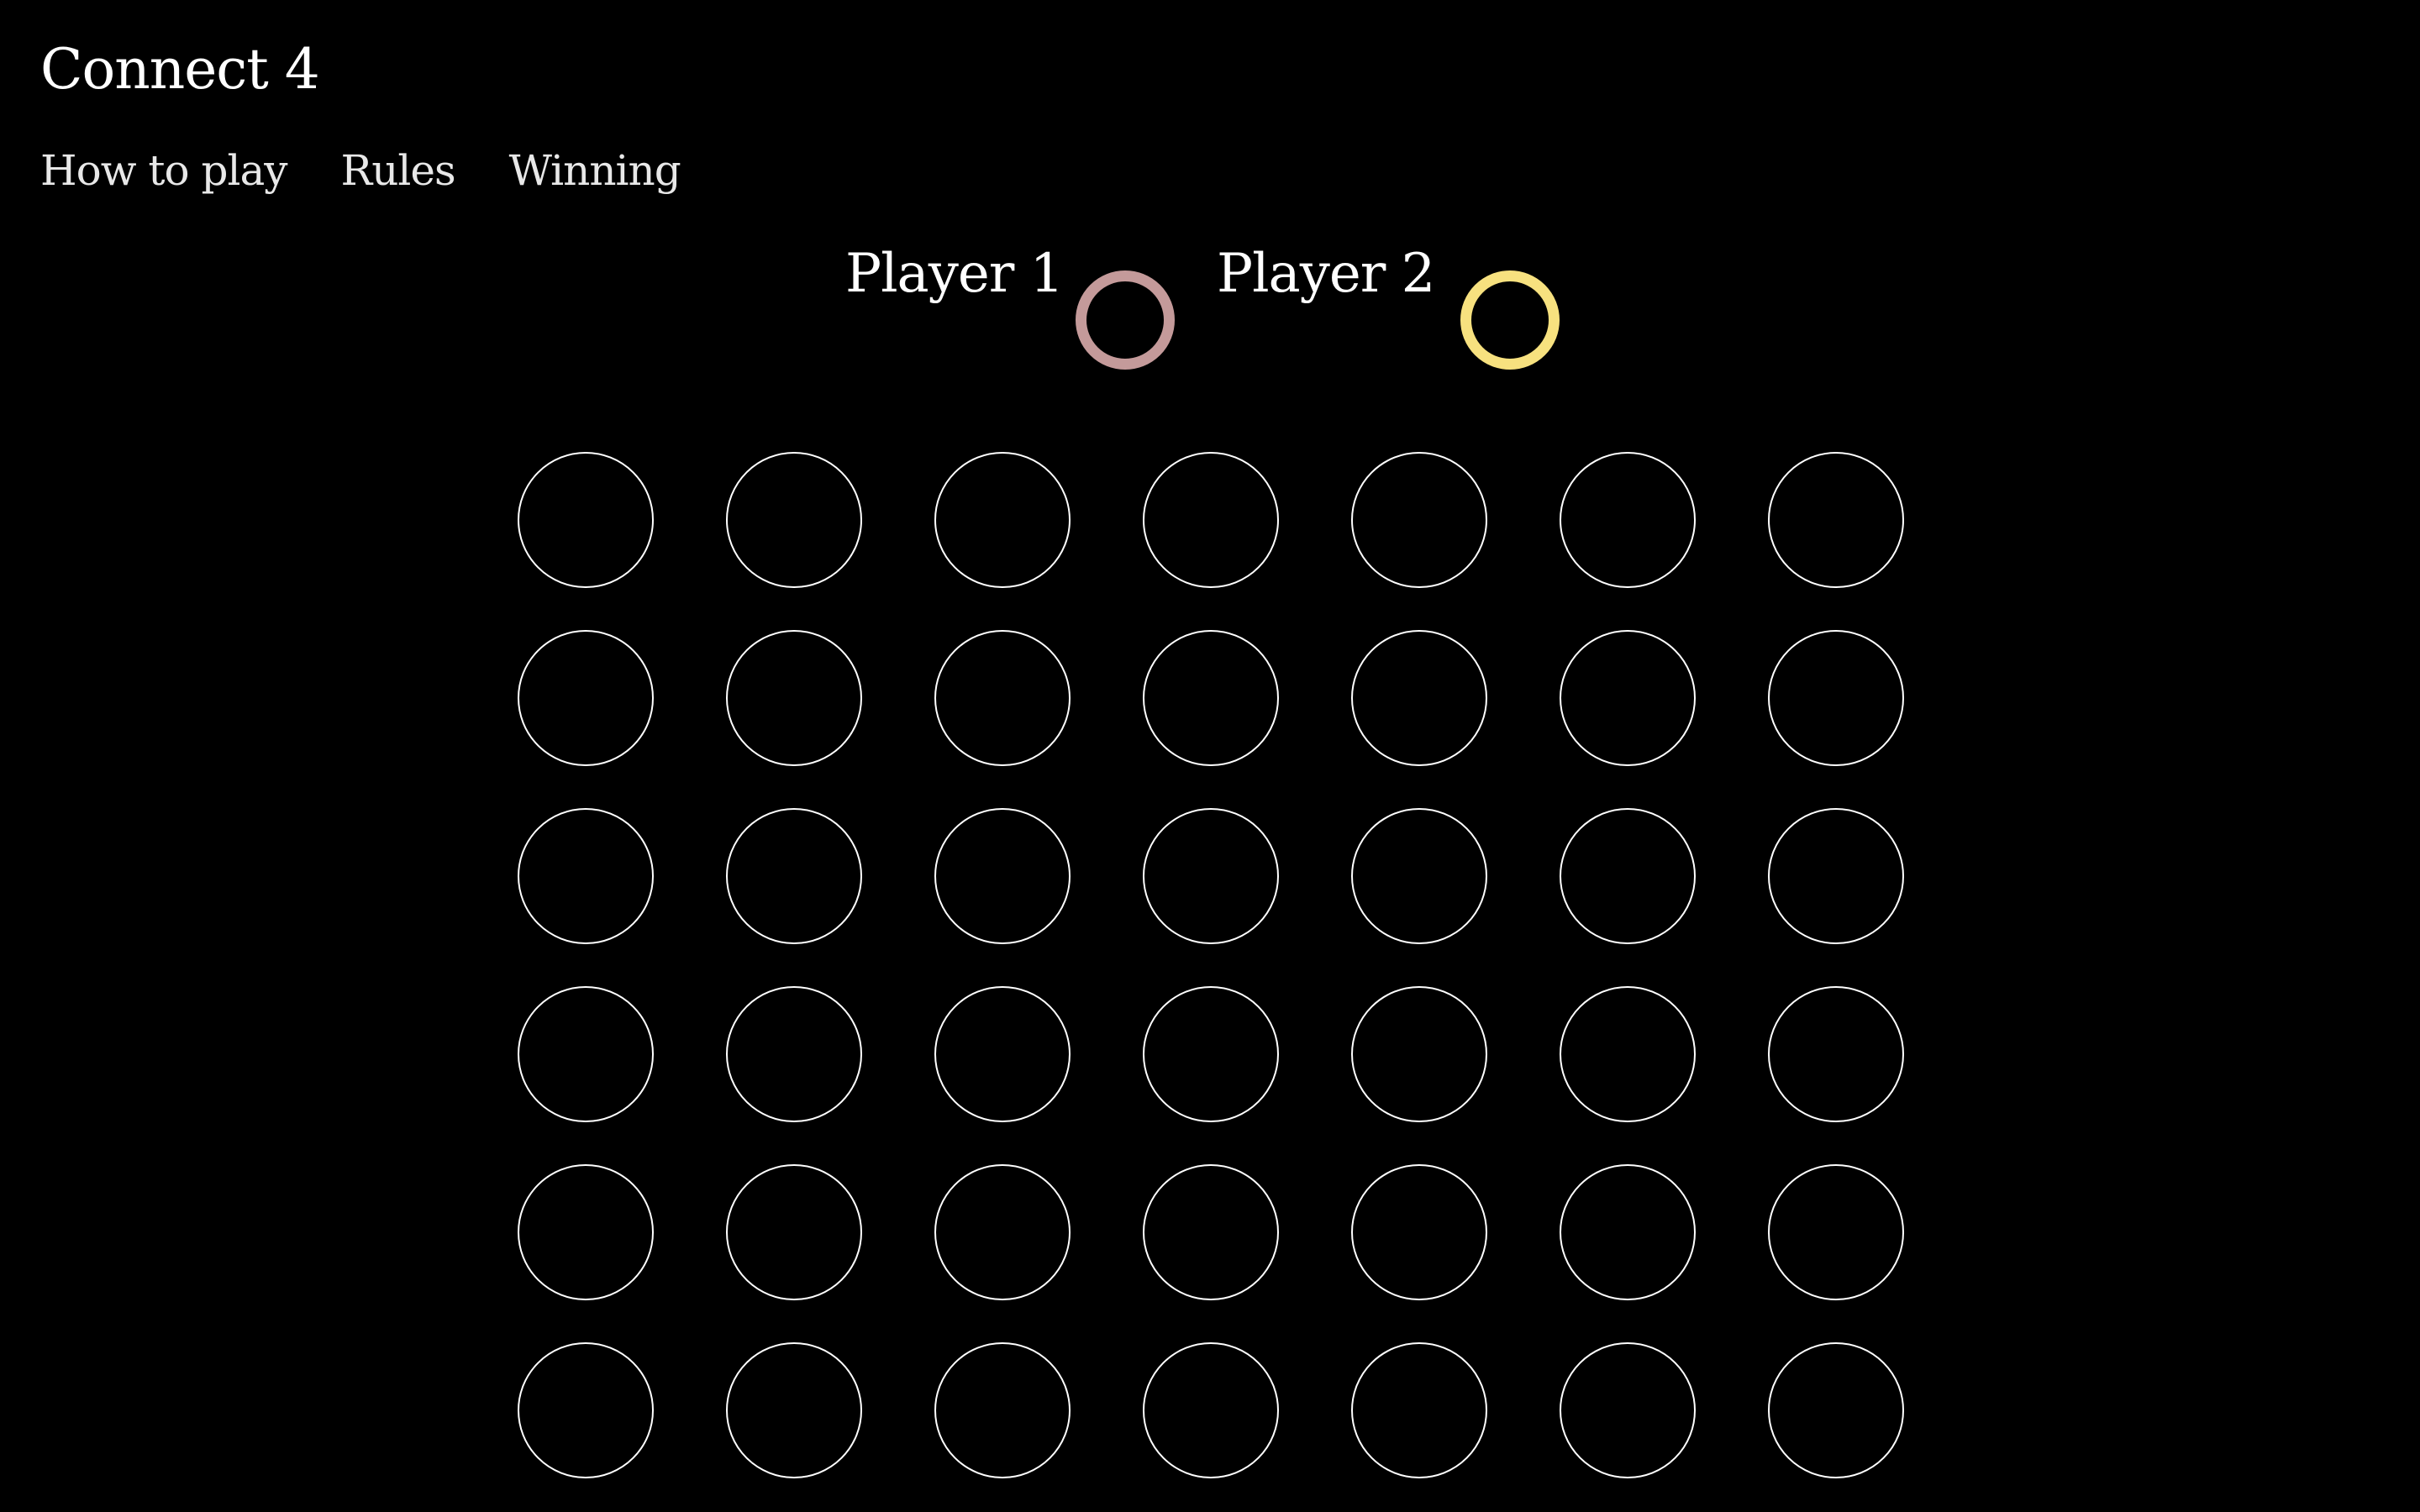  What do you see at coordinates (180, 69) in the screenshot?
I see `app-title: Connect 4` at bounding box center [180, 69].